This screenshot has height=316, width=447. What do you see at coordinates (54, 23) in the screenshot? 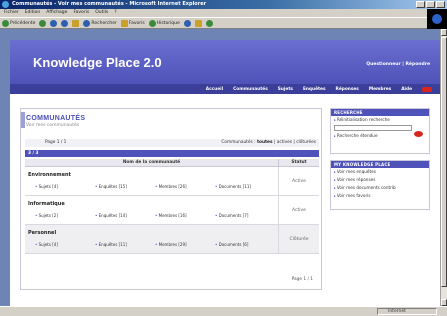
I see `stop-icon` at bounding box center [54, 23].